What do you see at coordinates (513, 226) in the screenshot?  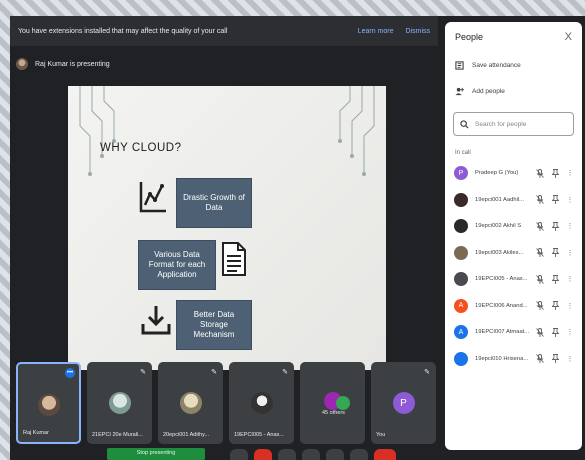 I see `participant-row: 19epci002 Akhil S ⋮` at bounding box center [513, 226].